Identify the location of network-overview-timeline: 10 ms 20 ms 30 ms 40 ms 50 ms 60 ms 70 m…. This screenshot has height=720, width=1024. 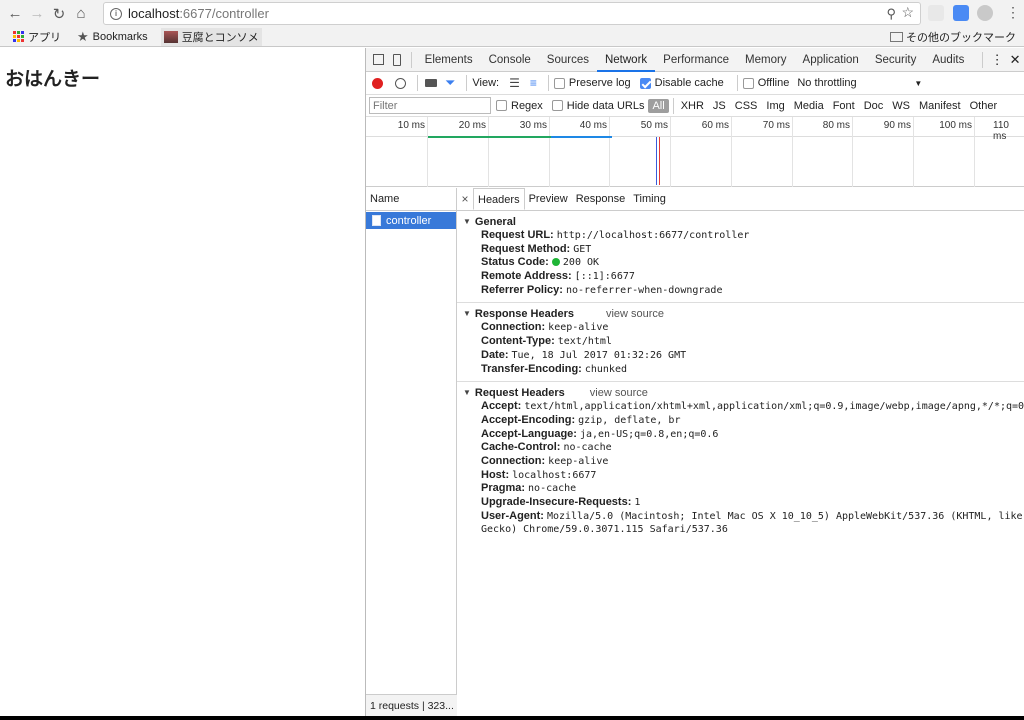
(695, 152).